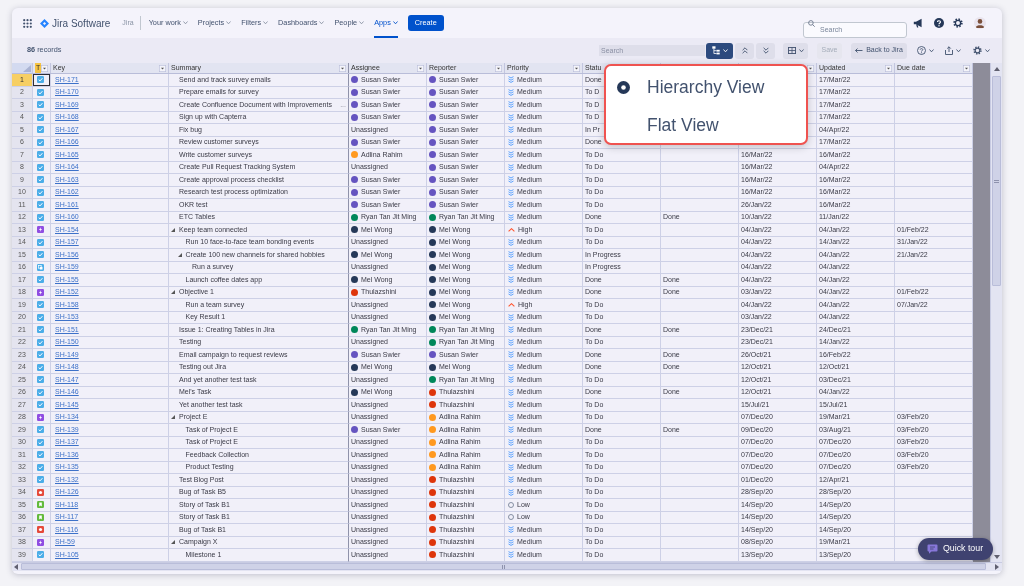  What do you see at coordinates (44, 23) in the screenshot?
I see `diamond-logo-icon` at bounding box center [44, 23].